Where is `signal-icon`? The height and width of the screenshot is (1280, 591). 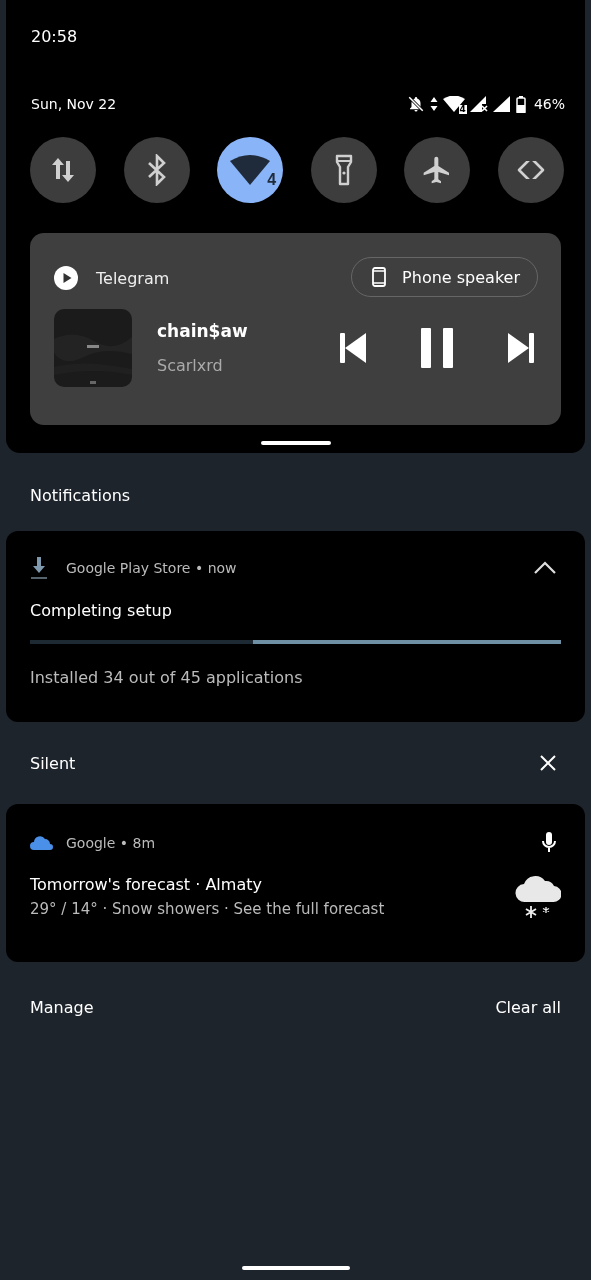
signal-icon is located at coordinates (501, 104).